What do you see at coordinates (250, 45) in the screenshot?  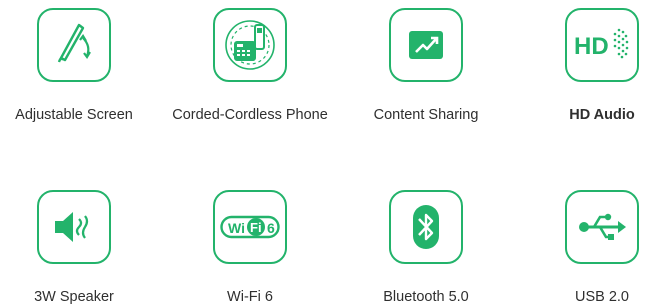 I see `corded-cordless-phone-icon` at bounding box center [250, 45].